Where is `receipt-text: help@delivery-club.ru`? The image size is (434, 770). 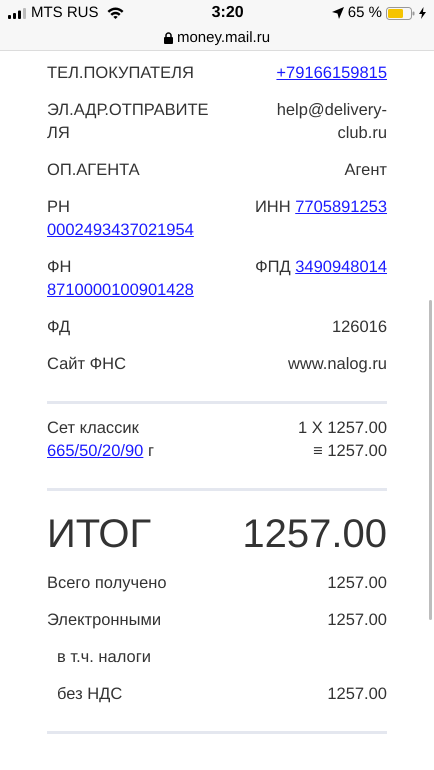 receipt-text: help@delivery-club.ru is located at coordinates (331, 121).